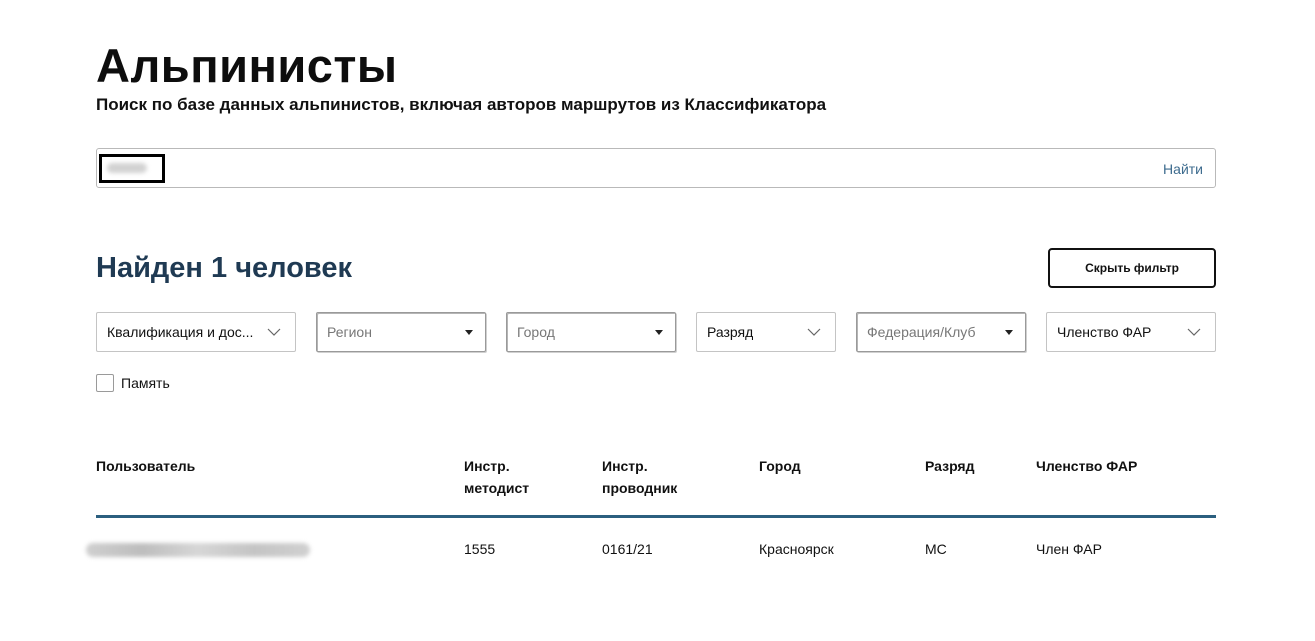  What do you see at coordinates (480, 549) in the screenshot?
I see `cell-methodist: 1555` at bounding box center [480, 549].